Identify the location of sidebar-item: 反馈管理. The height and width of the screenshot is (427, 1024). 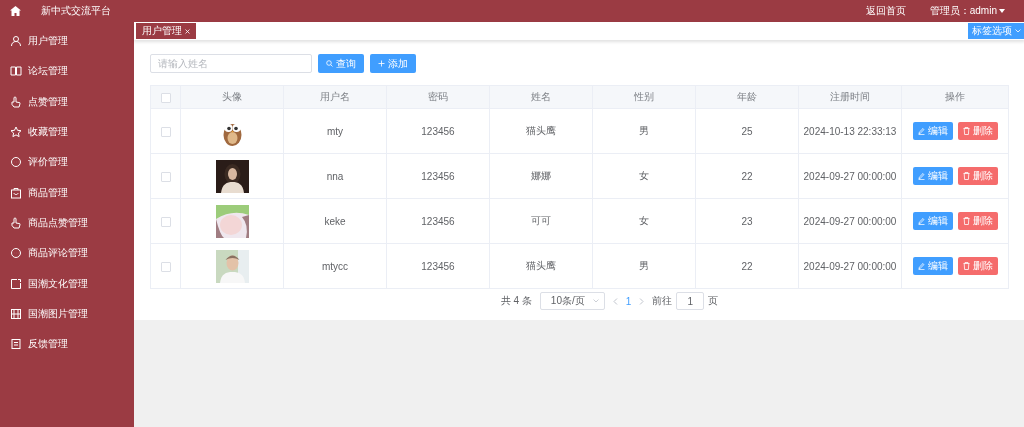
(67, 344).